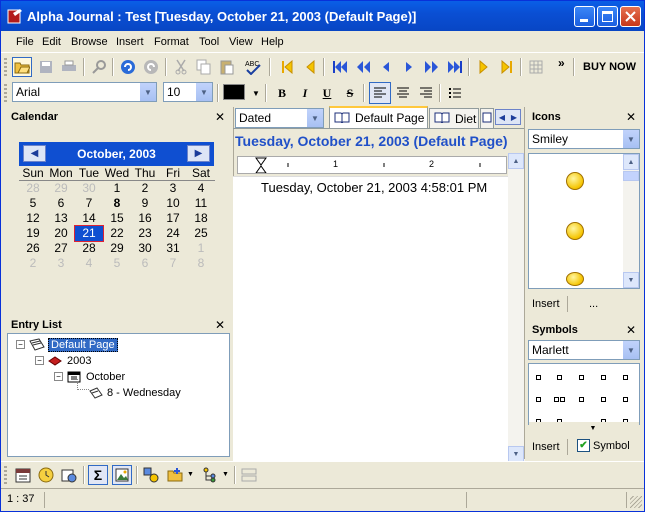 The image size is (645, 512). I want to click on symbol-font-select: Marlett ▼, so click(584, 350).